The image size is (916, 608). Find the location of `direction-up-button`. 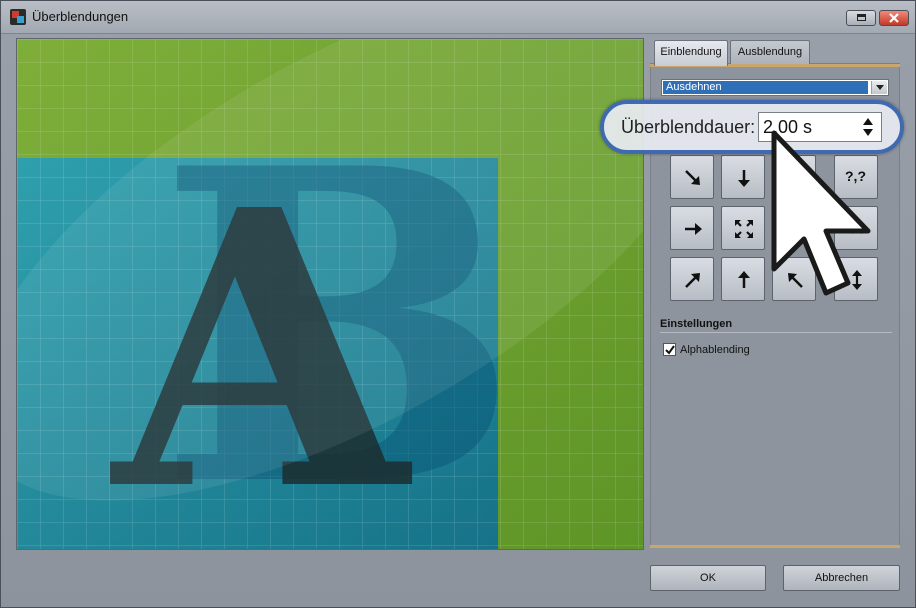

direction-up-button is located at coordinates (743, 279).